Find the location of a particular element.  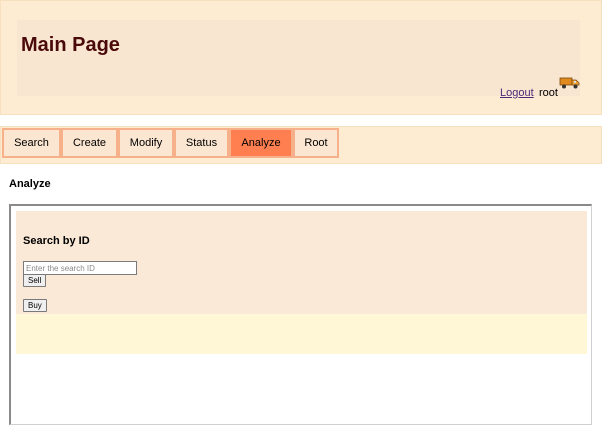

tab-create: Create is located at coordinates (89, 143).